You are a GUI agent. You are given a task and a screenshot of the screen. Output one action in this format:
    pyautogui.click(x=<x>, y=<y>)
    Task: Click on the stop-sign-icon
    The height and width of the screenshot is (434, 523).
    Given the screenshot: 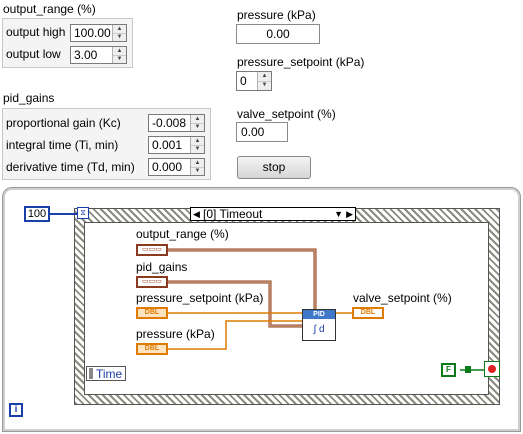 What is the action you would take?
    pyautogui.click(x=492, y=369)
    